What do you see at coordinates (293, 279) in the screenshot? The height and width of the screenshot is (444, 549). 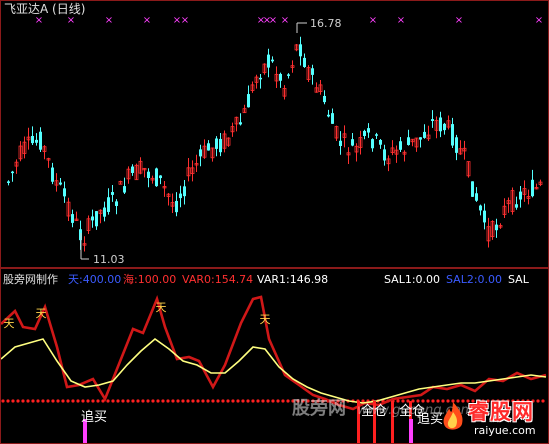 I see `indicator-value-var1: VAR1:146.98` at bounding box center [293, 279].